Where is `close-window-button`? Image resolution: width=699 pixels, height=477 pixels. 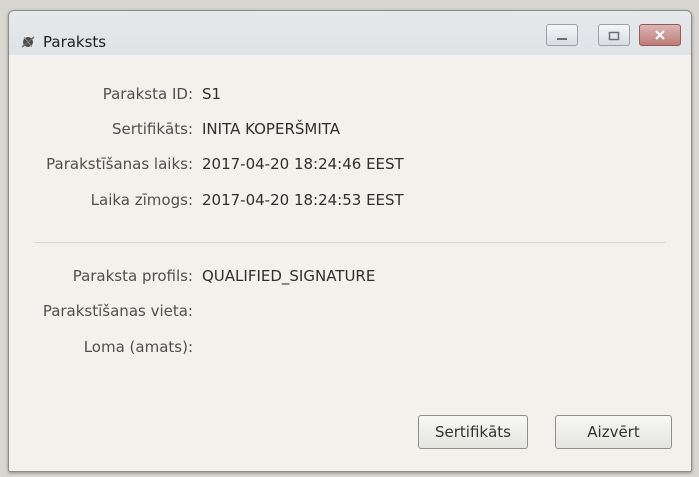
close-window-button is located at coordinates (660, 35).